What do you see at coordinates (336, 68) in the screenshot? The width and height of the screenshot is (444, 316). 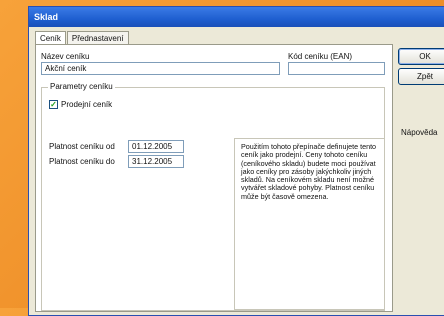 I see `code-input` at bounding box center [336, 68].